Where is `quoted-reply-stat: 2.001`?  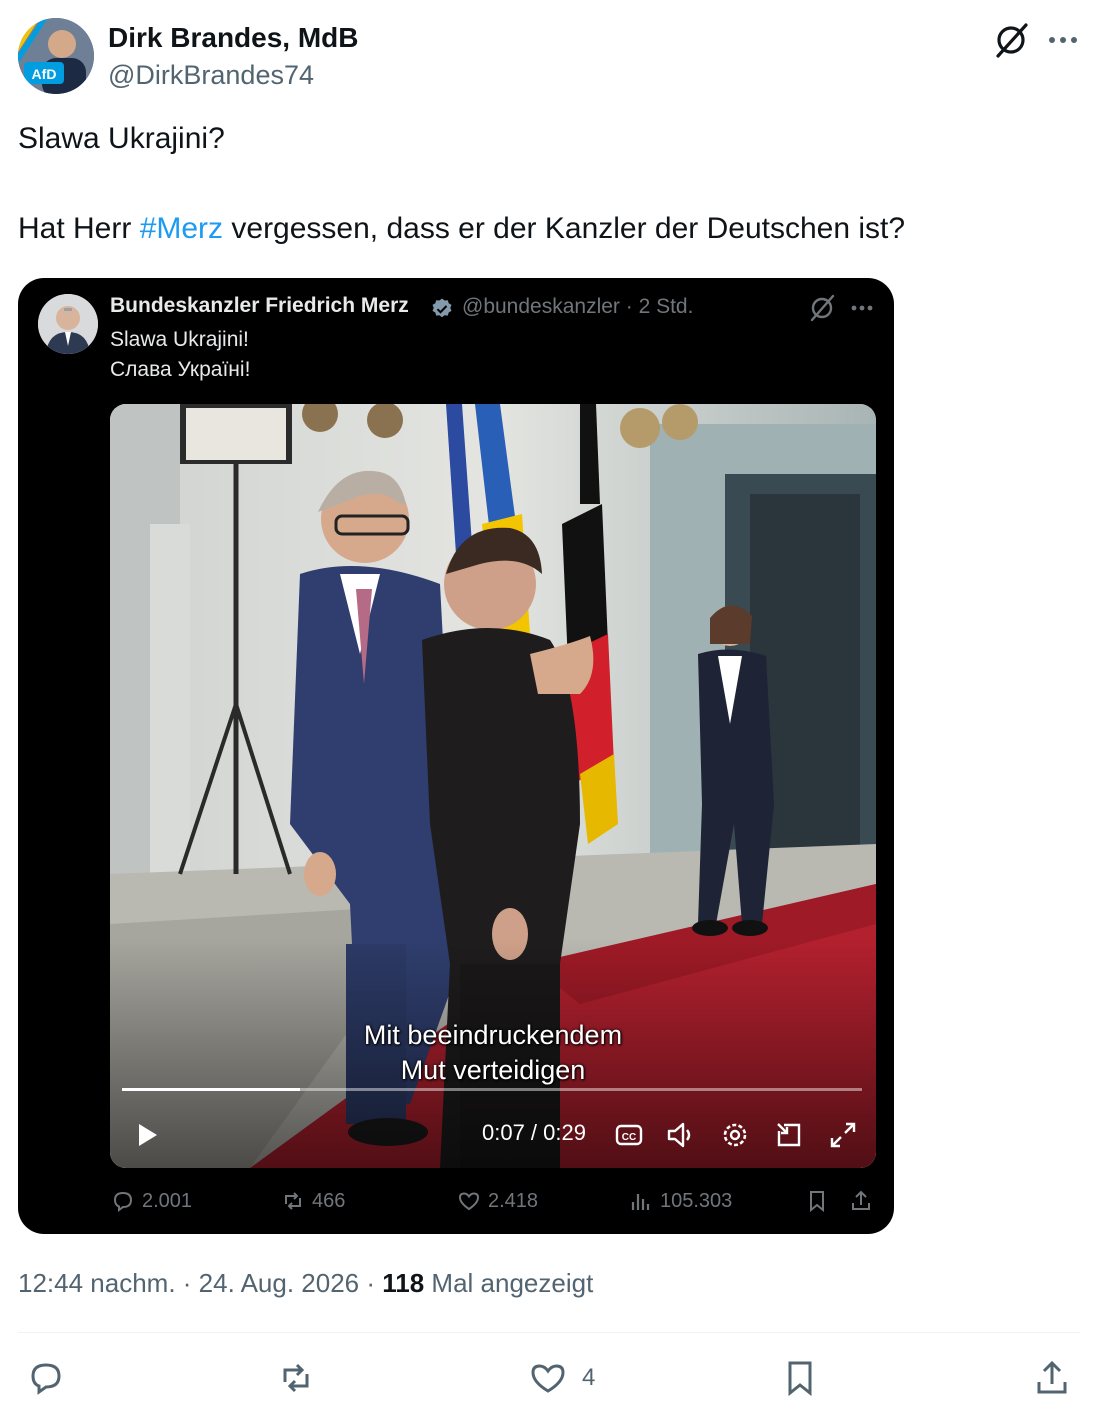 quoted-reply-stat: 2.001 is located at coordinates (151, 1201).